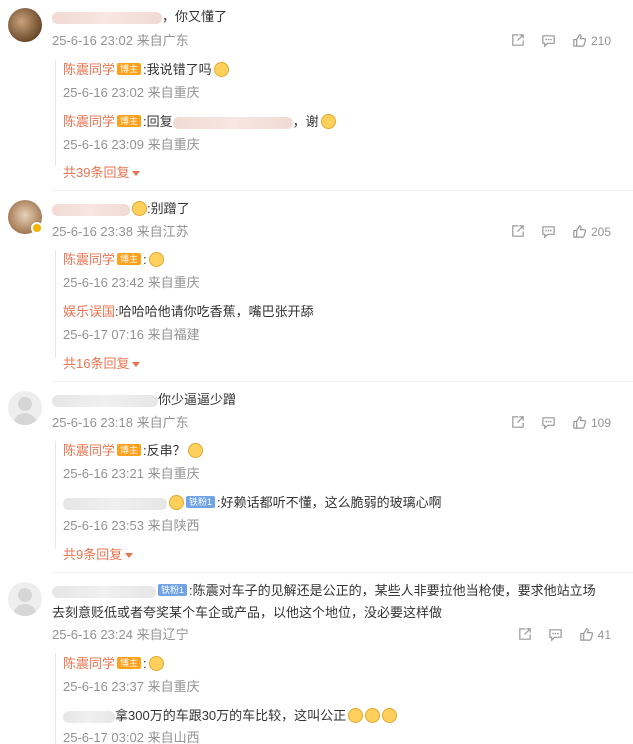 This screenshot has width=633, height=744. I want to click on comment-text: 铁粉1:陈震对车子的见解还是公正的，某些人非要拉他当枪使，要求他站立场, so click(324, 591).